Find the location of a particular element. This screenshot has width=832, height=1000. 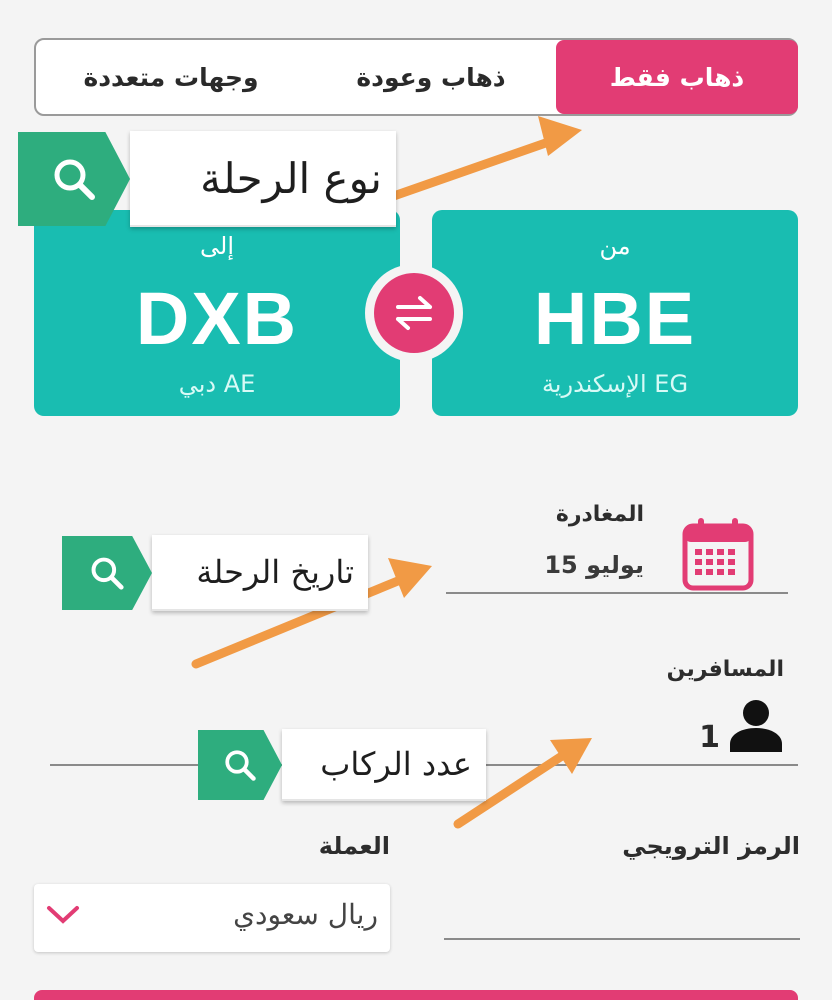

origin-city: الإسكندرية EG is located at coordinates (615, 384).